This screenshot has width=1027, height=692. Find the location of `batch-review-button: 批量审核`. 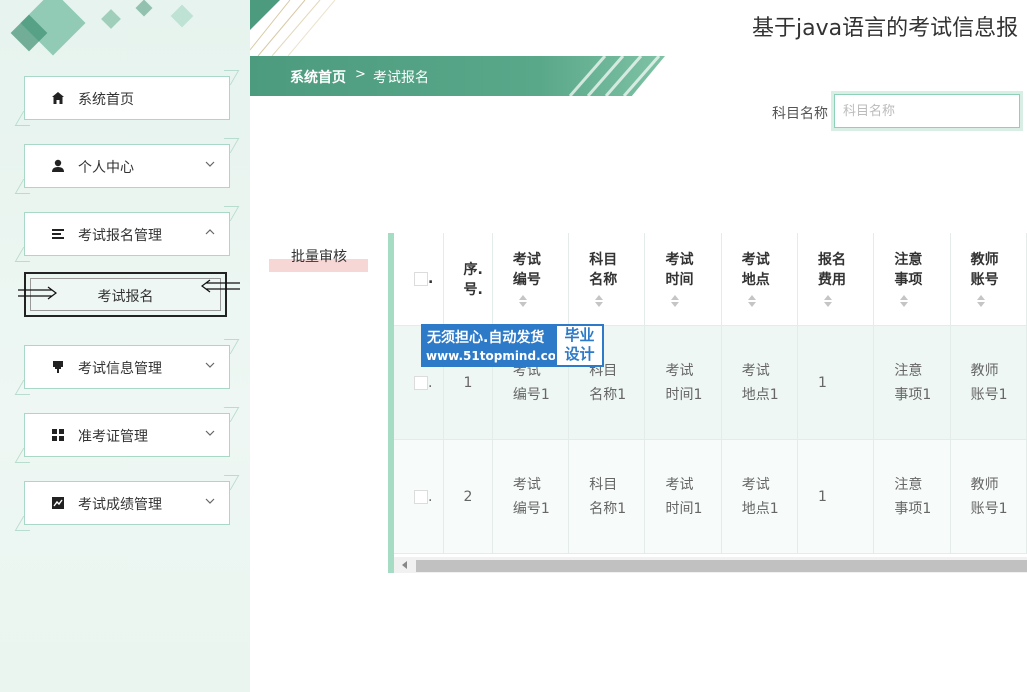

batch-review-button: 批量审核 is located at coordinates (318, 256).